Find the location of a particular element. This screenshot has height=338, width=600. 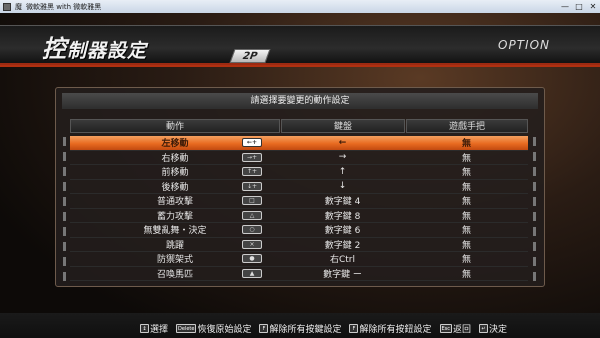

key-icon: □ is located at coordinates (252, 201).